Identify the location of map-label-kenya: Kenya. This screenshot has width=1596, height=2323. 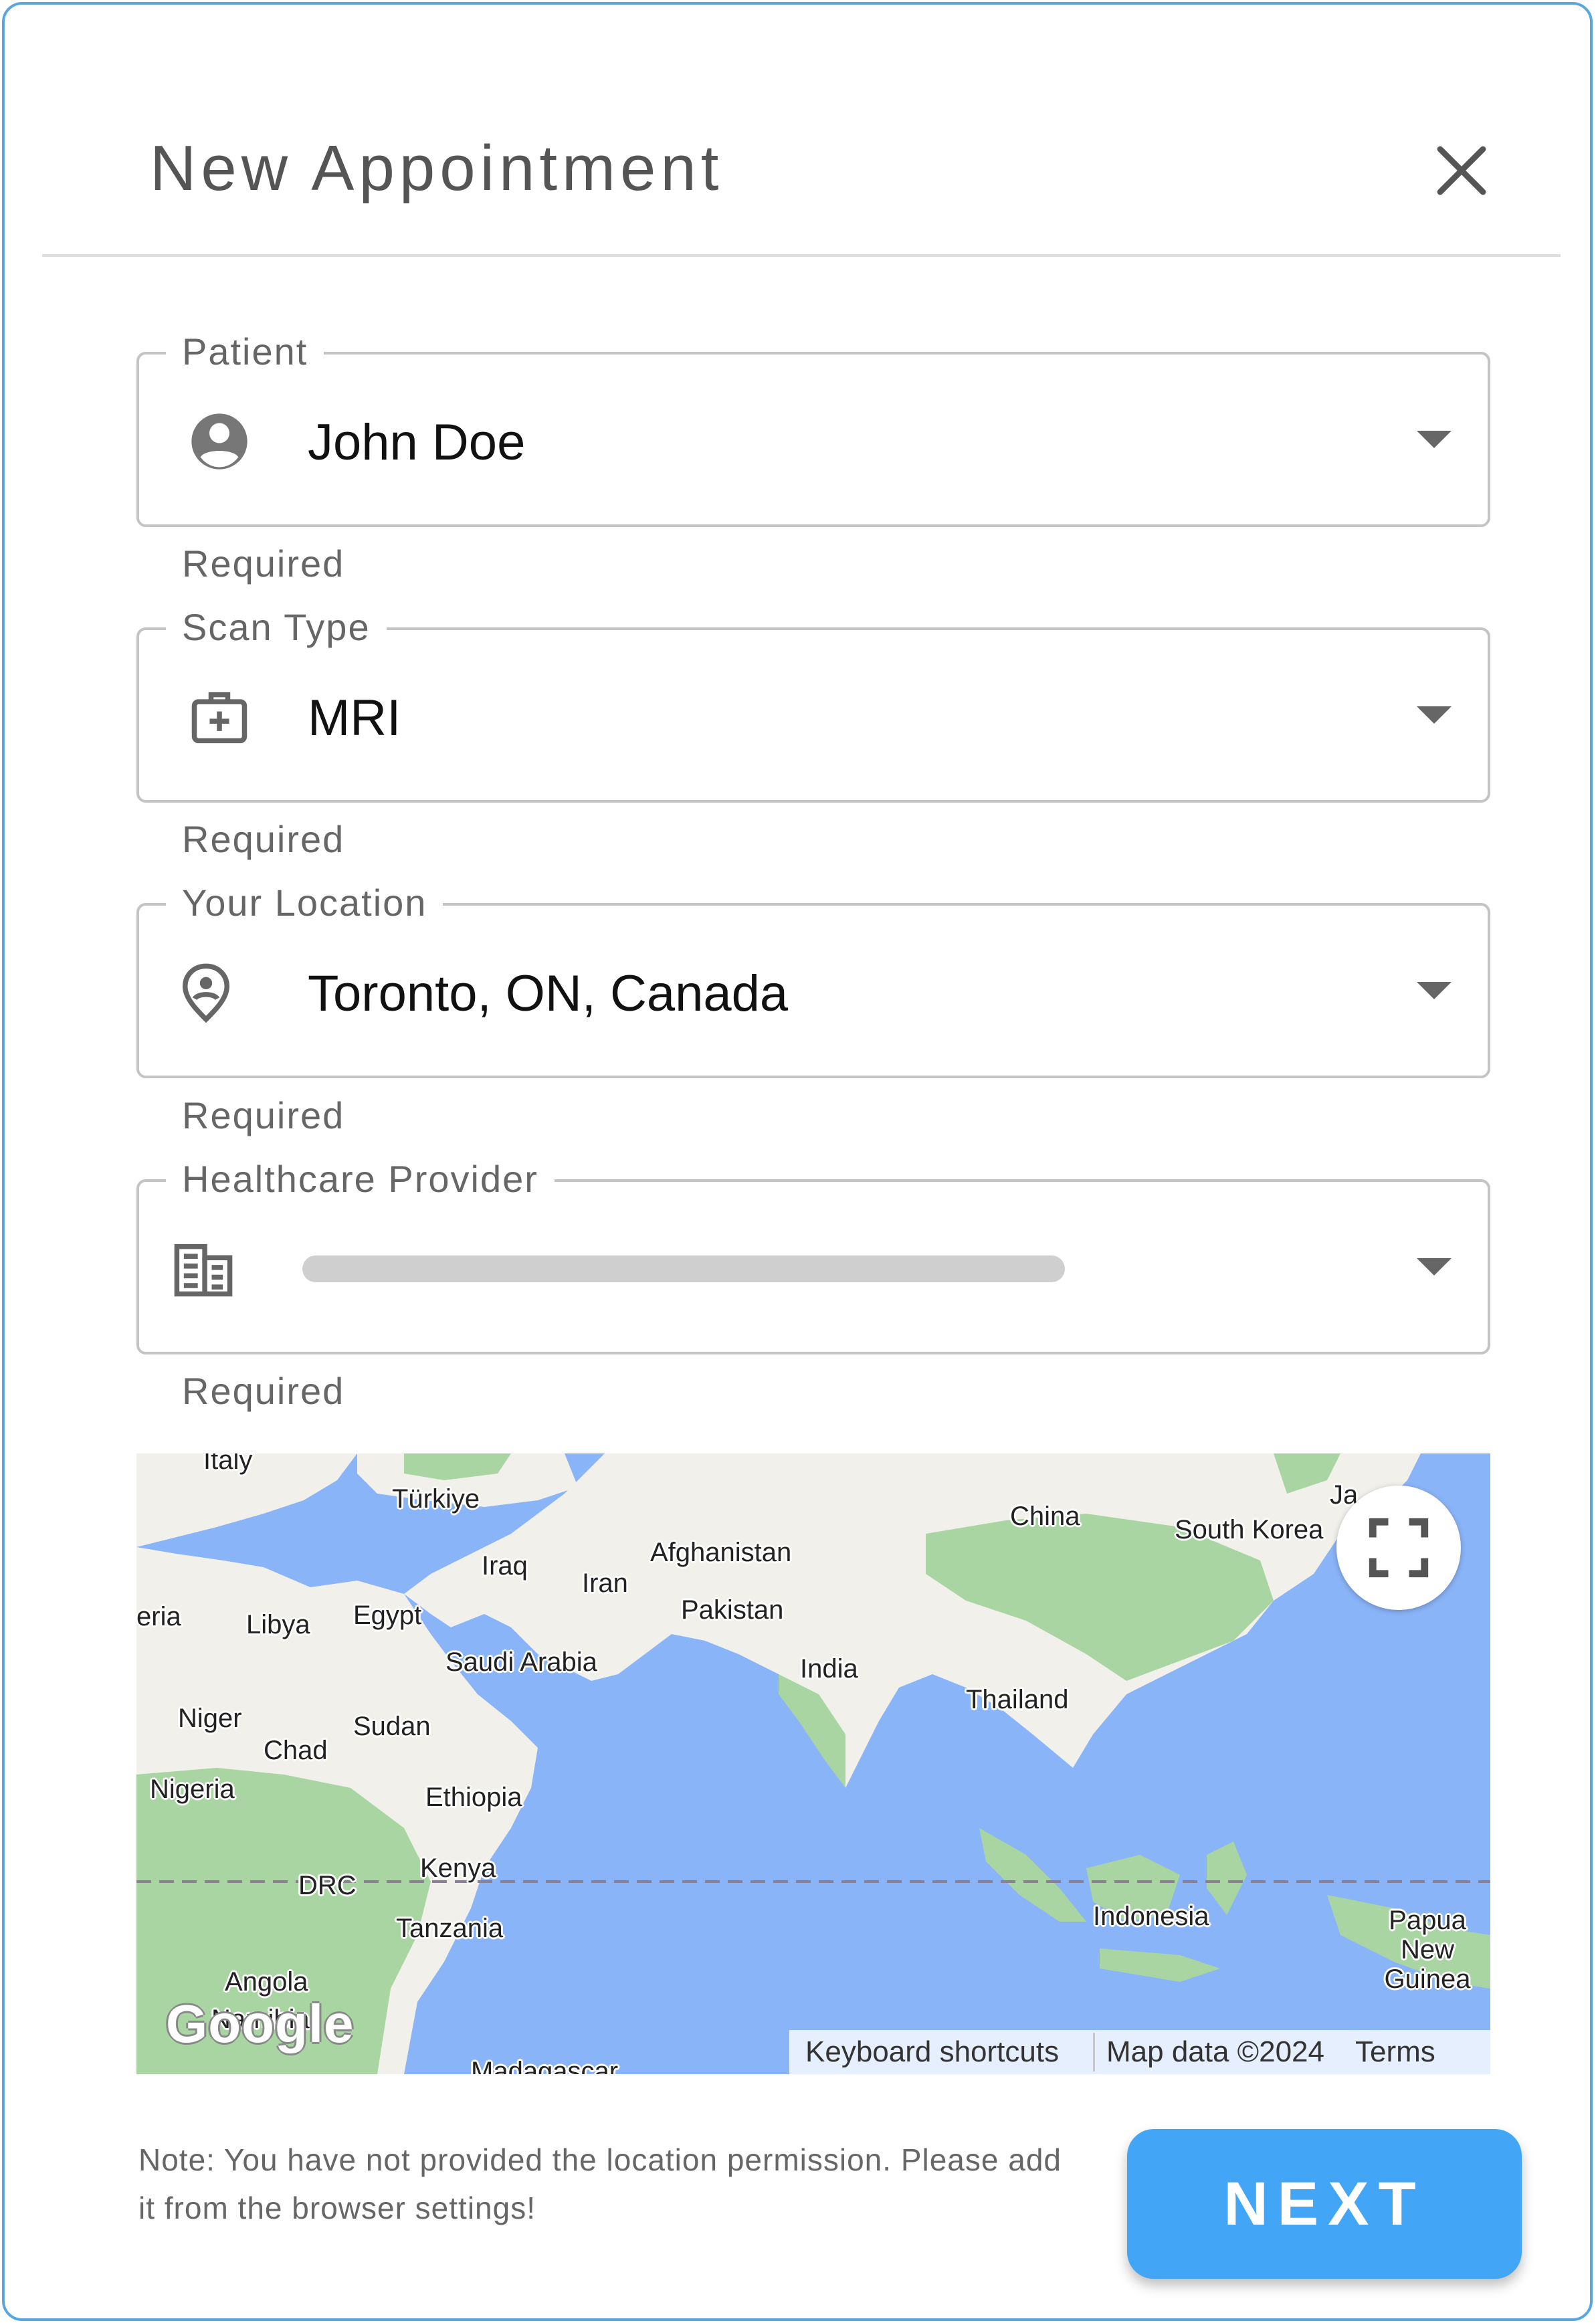
(458, 1868).